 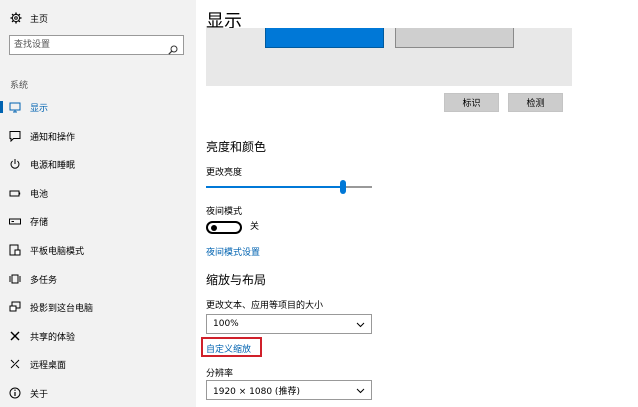 I want to click on sidebar-item-tablet-mode: 平板电脑模式, so click(x=98, y=250).